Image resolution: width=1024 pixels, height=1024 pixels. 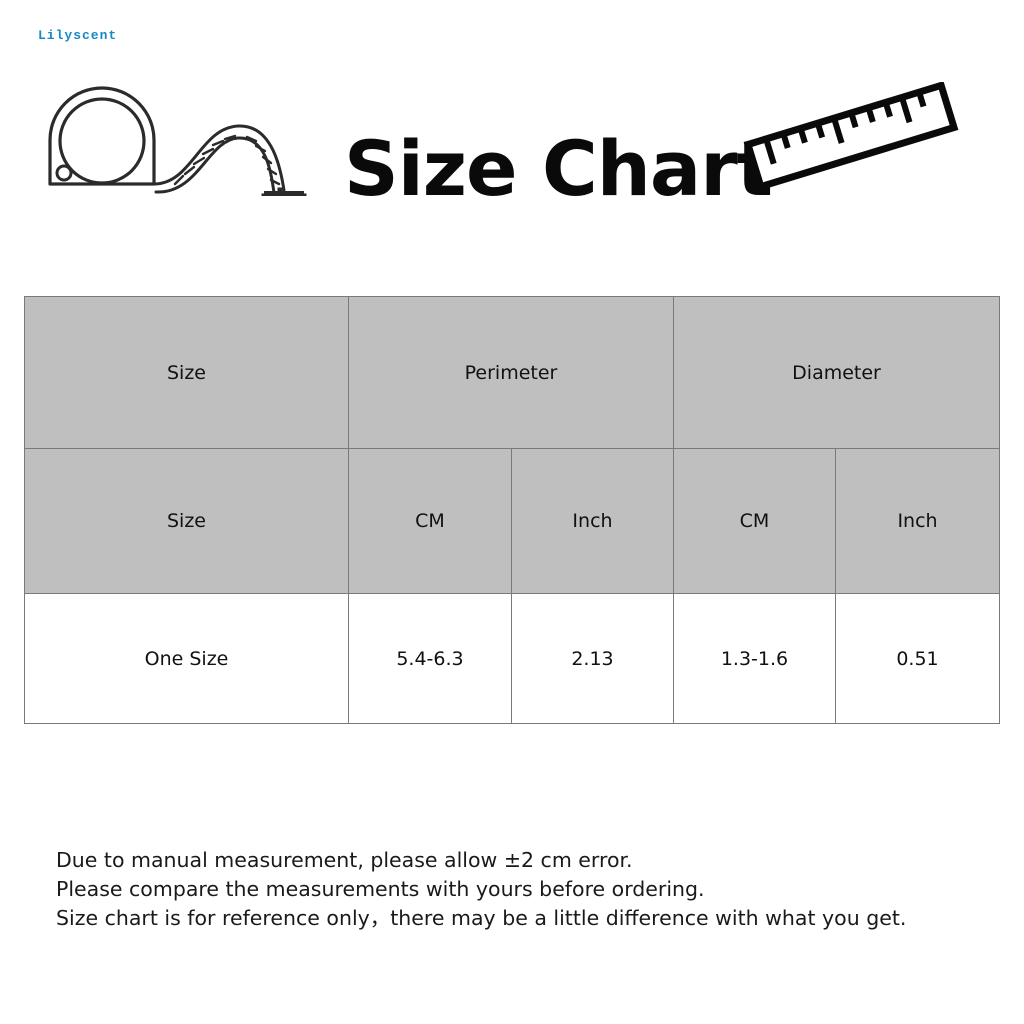 I want to click on sub-header-diameter-cm: CM, so click(x=754, y=521).